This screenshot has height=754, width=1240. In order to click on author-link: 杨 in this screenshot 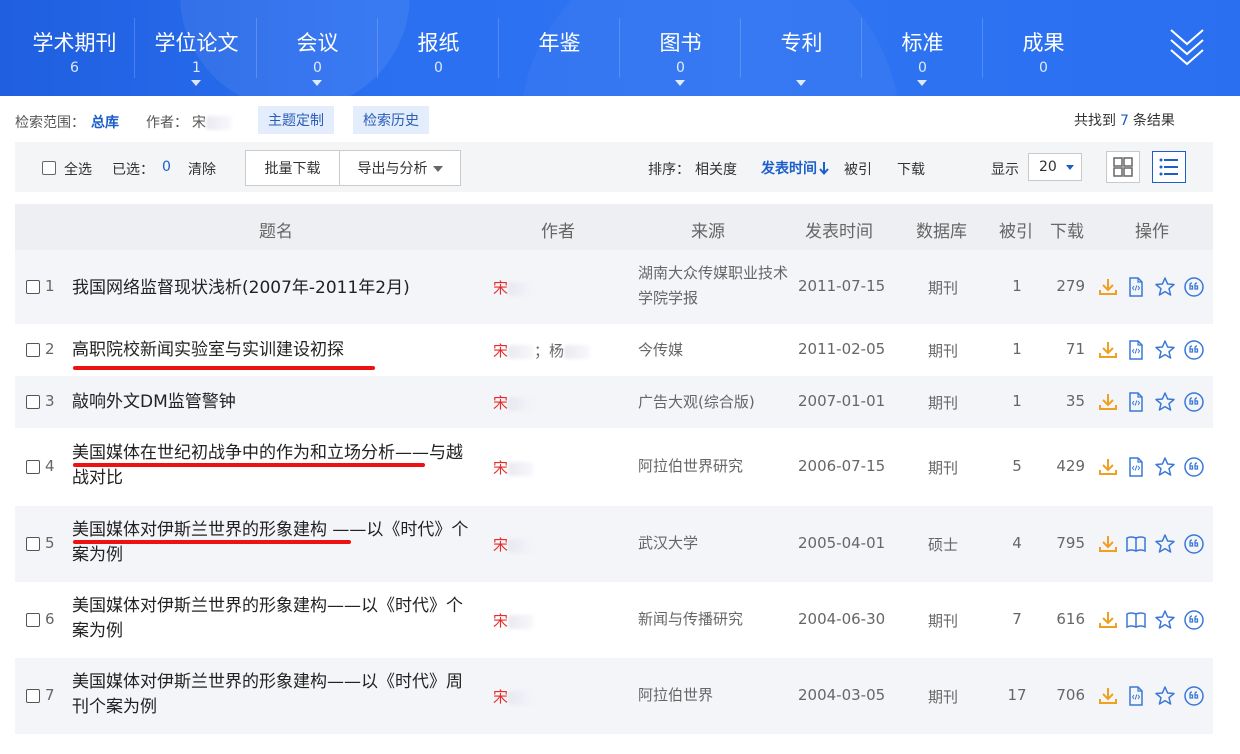, I will do `click(556, 351)`.